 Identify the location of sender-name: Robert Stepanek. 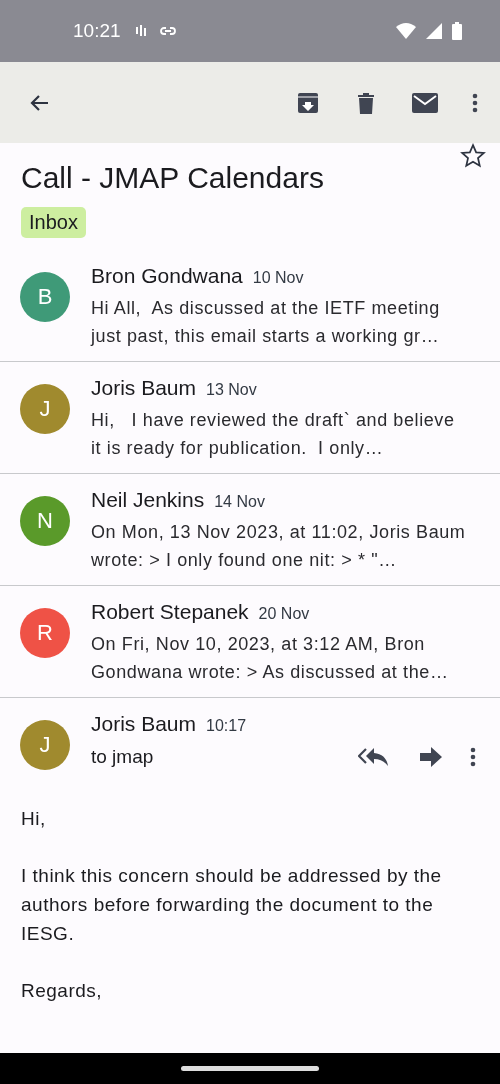
(170, 612).